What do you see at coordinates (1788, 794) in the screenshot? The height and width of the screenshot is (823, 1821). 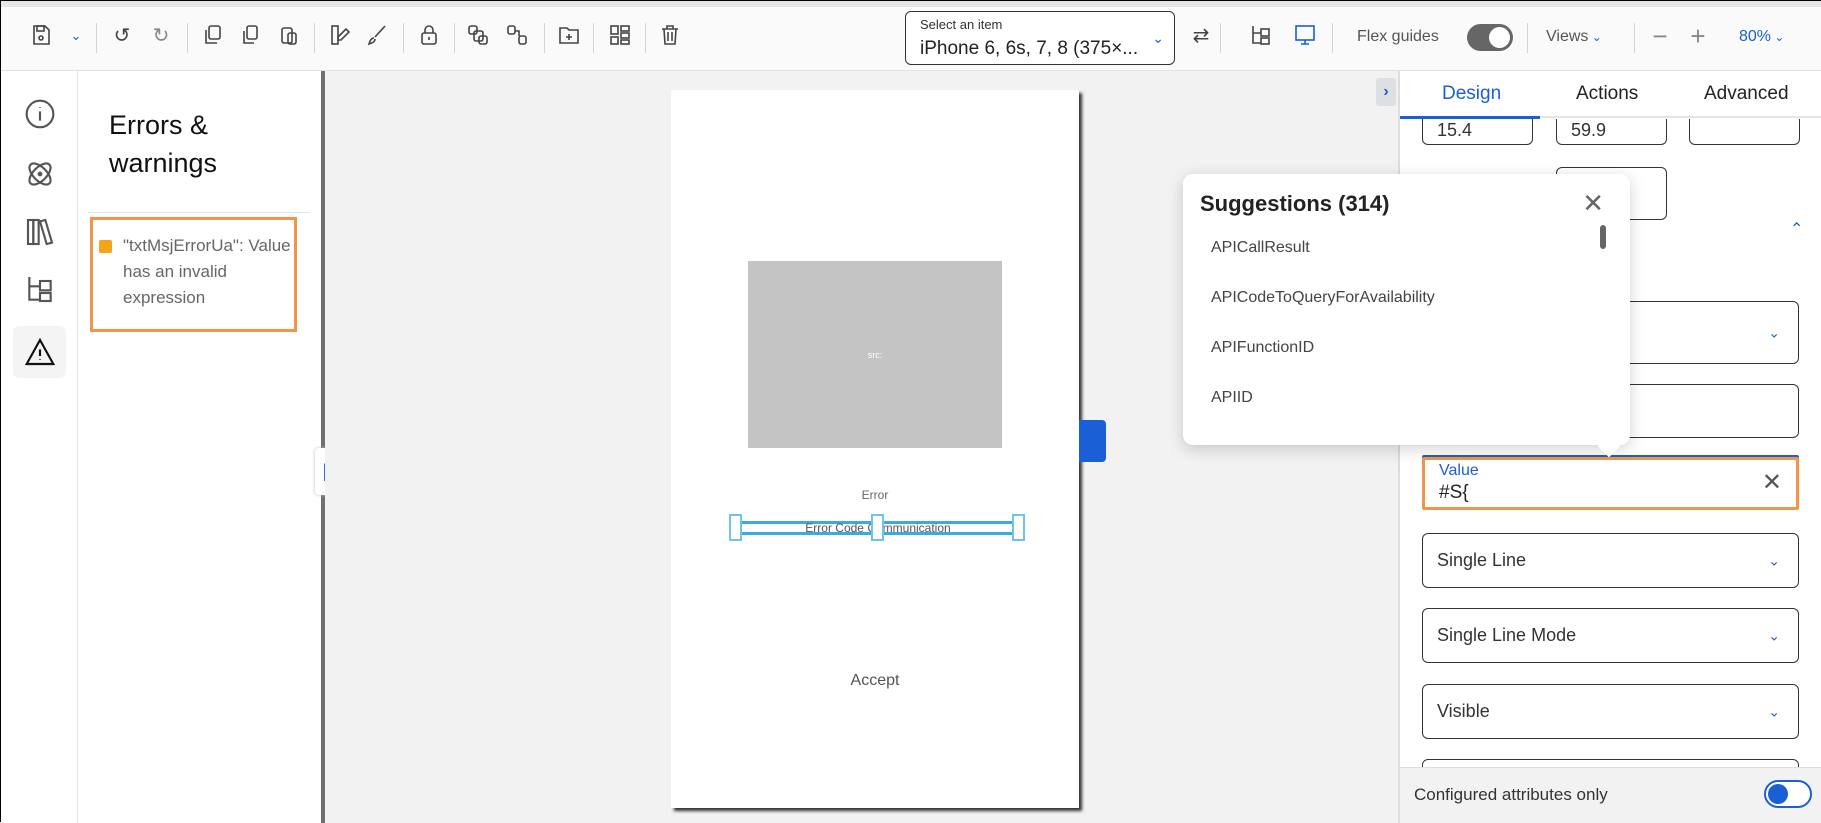 I see `configured-only-toggle` at bounding box center [1788, 794].